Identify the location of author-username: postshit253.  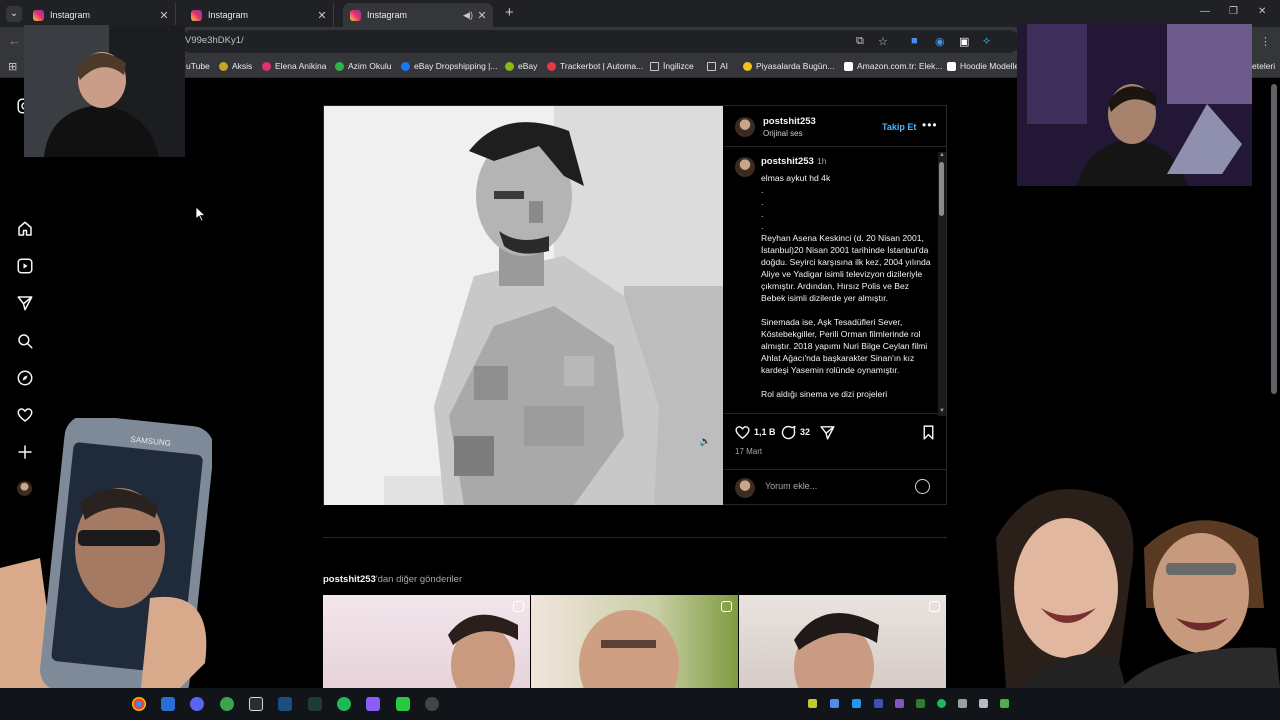
(789, 121).